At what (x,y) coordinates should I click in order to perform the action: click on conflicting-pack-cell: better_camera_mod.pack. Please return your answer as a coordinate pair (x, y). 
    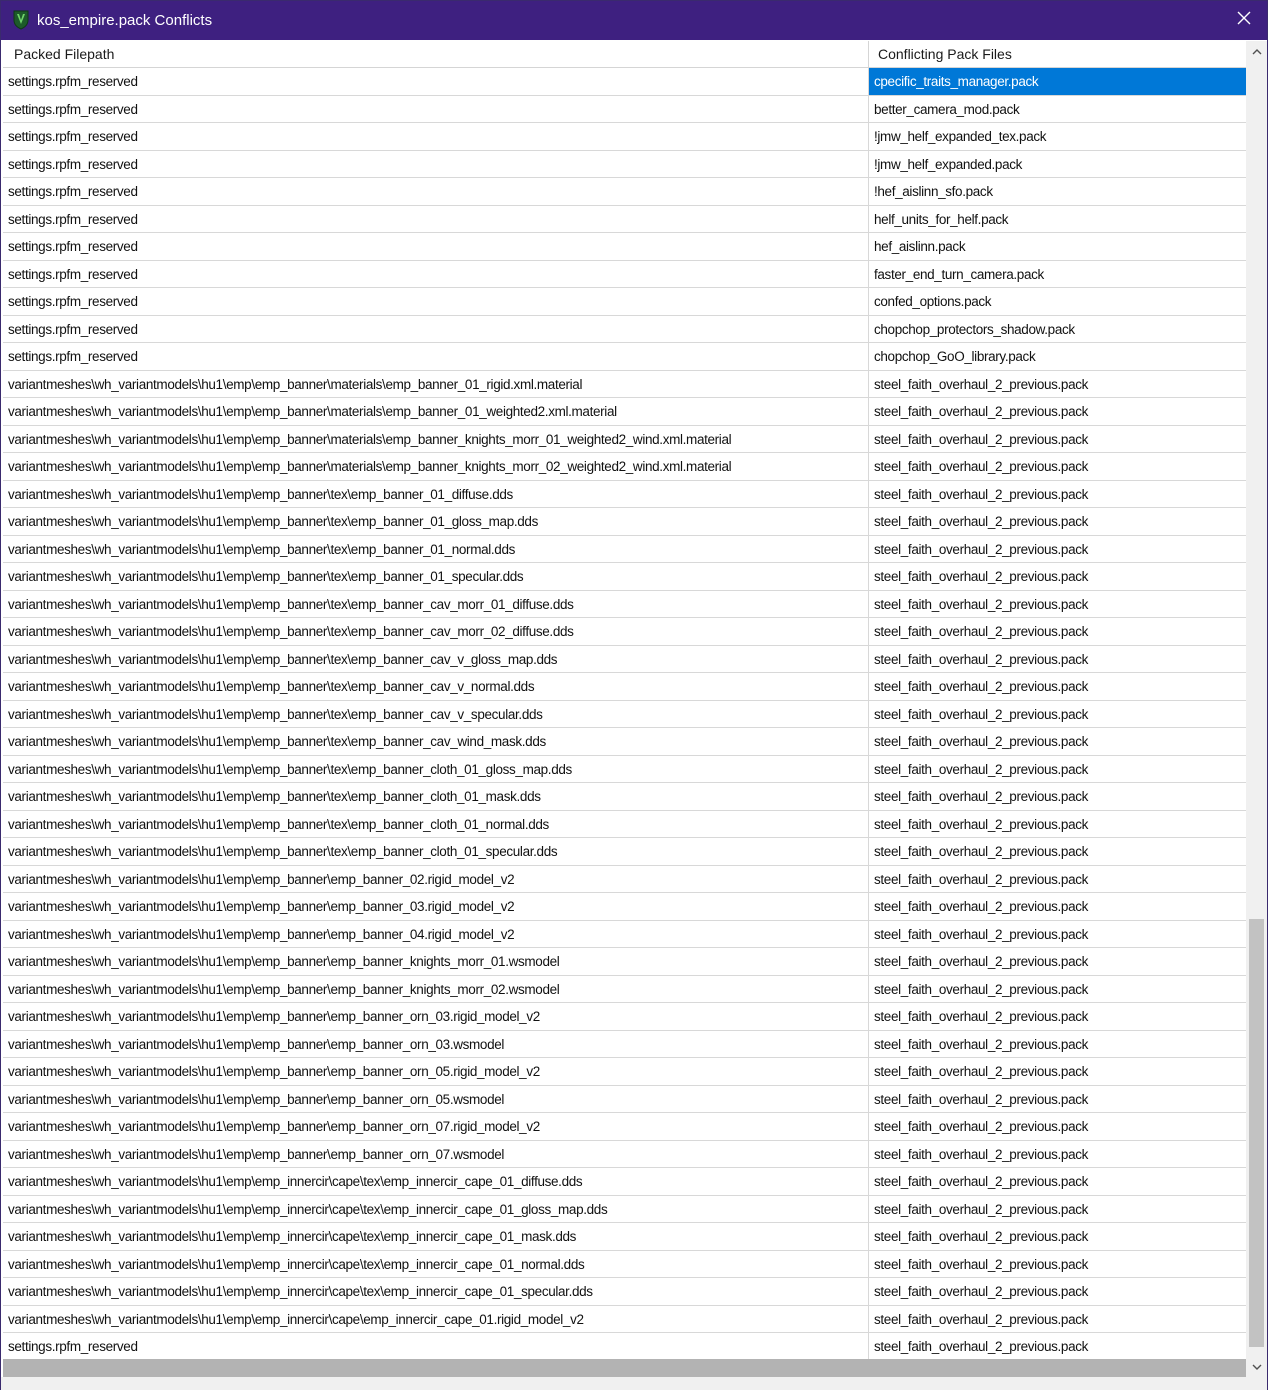
    Looking at the image, I should click on (1057, 109).